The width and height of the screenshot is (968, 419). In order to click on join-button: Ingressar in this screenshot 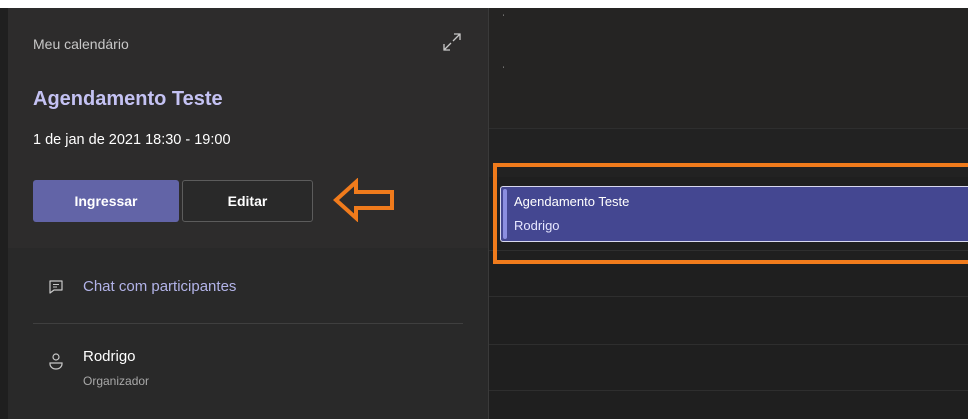, I will do `click(106, 201)`.